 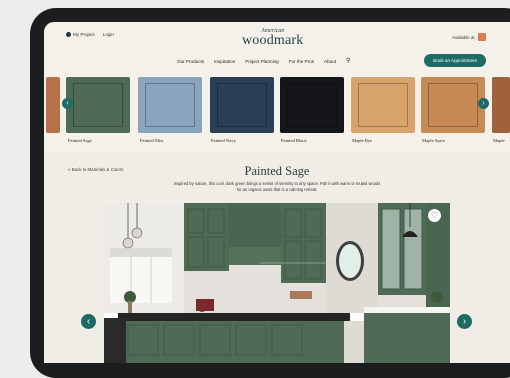 I want to click on gallery-prev-button: ‹, so click(x=88, y=321).